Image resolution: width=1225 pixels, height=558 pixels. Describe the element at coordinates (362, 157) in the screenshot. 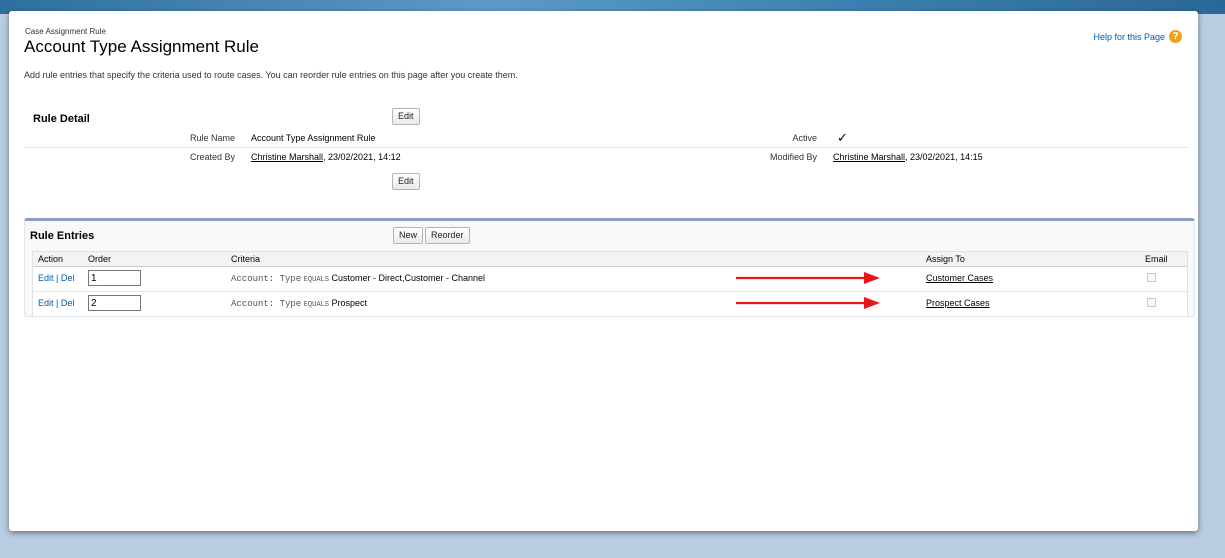

I see `created-by-date: , 23/02/2021, 14:12` at that location.